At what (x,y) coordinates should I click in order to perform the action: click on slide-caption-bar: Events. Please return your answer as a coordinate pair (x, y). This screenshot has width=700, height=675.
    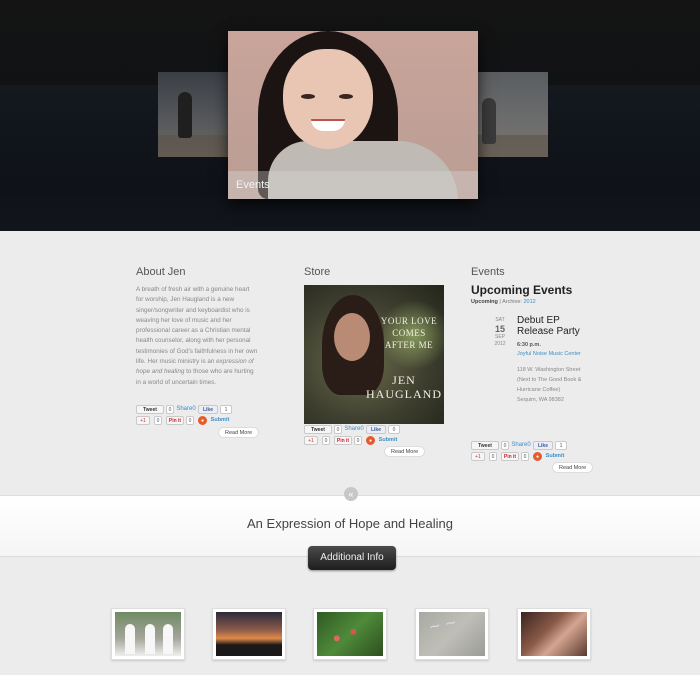
    Looking at the image, I should click on (353, 185).